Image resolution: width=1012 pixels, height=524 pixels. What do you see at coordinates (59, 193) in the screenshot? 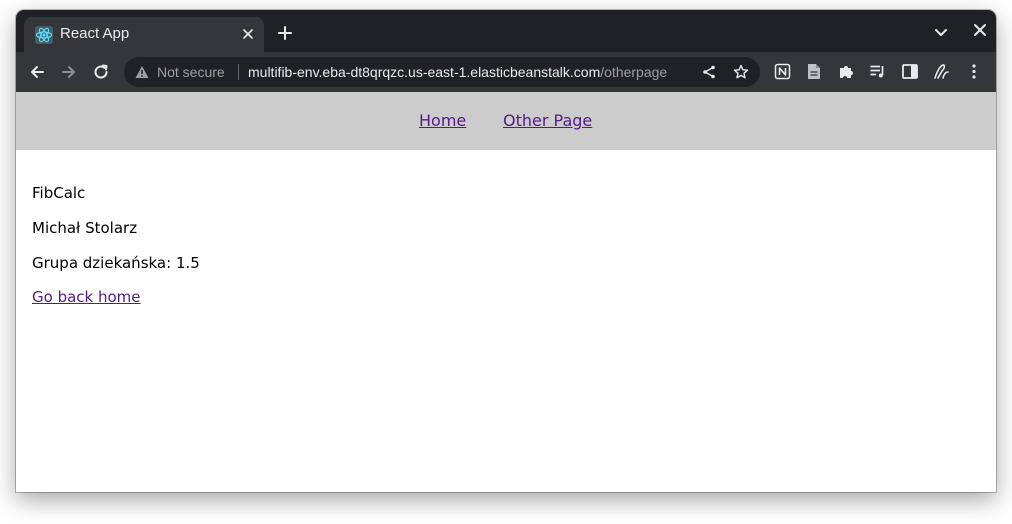
I see `app-title-text: FibCalc` at bounding box center [59, 193].